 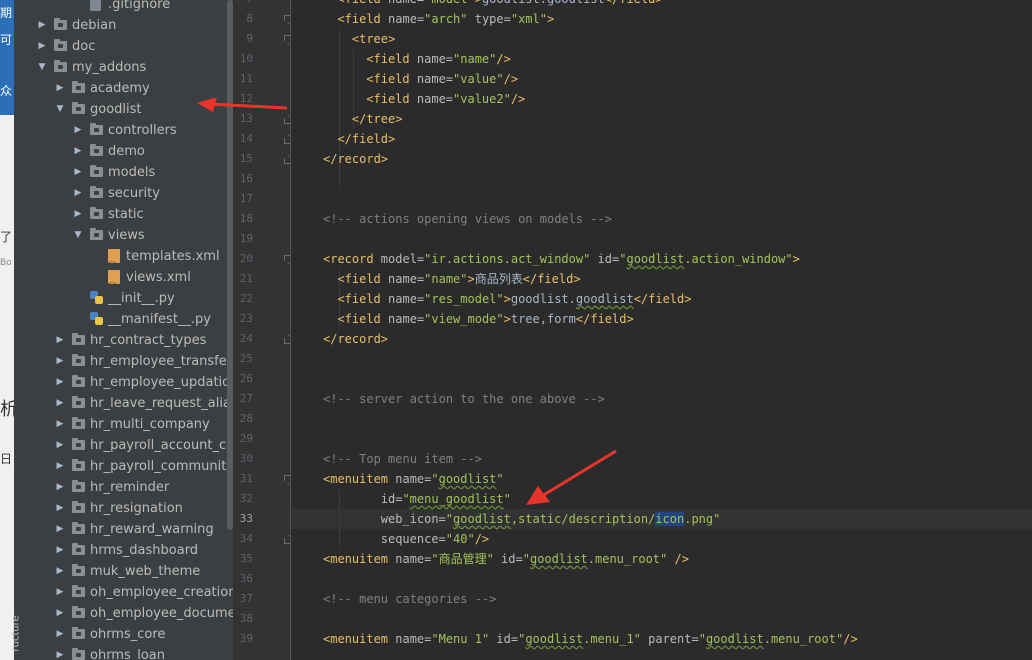 What do you see at coordinates (129, 445) in the screenshot?
I see `project-tree-item: ▶ hr_payroll_account_community` at bounding box center [129, 445].